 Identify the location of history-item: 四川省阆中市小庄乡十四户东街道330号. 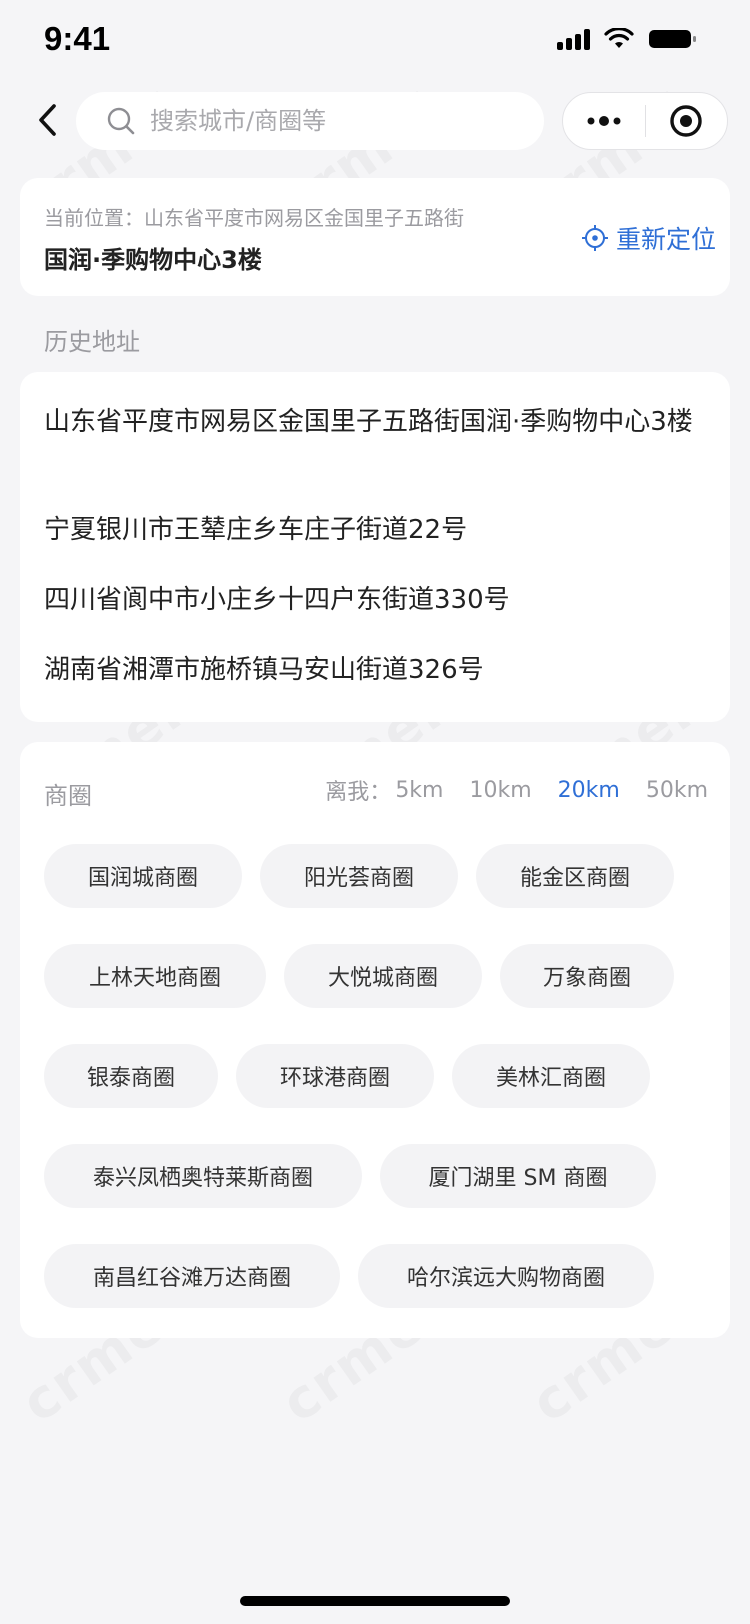
(379, 600).